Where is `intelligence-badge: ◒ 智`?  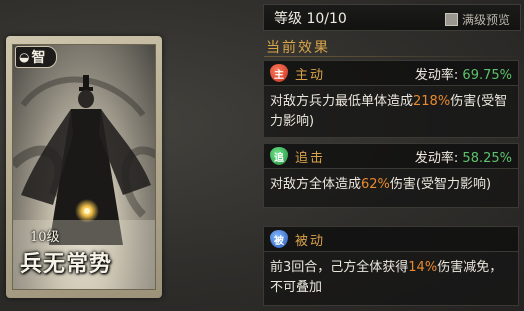
intelligence-badge: ◒ 智 is located at coordinates (36, 57).